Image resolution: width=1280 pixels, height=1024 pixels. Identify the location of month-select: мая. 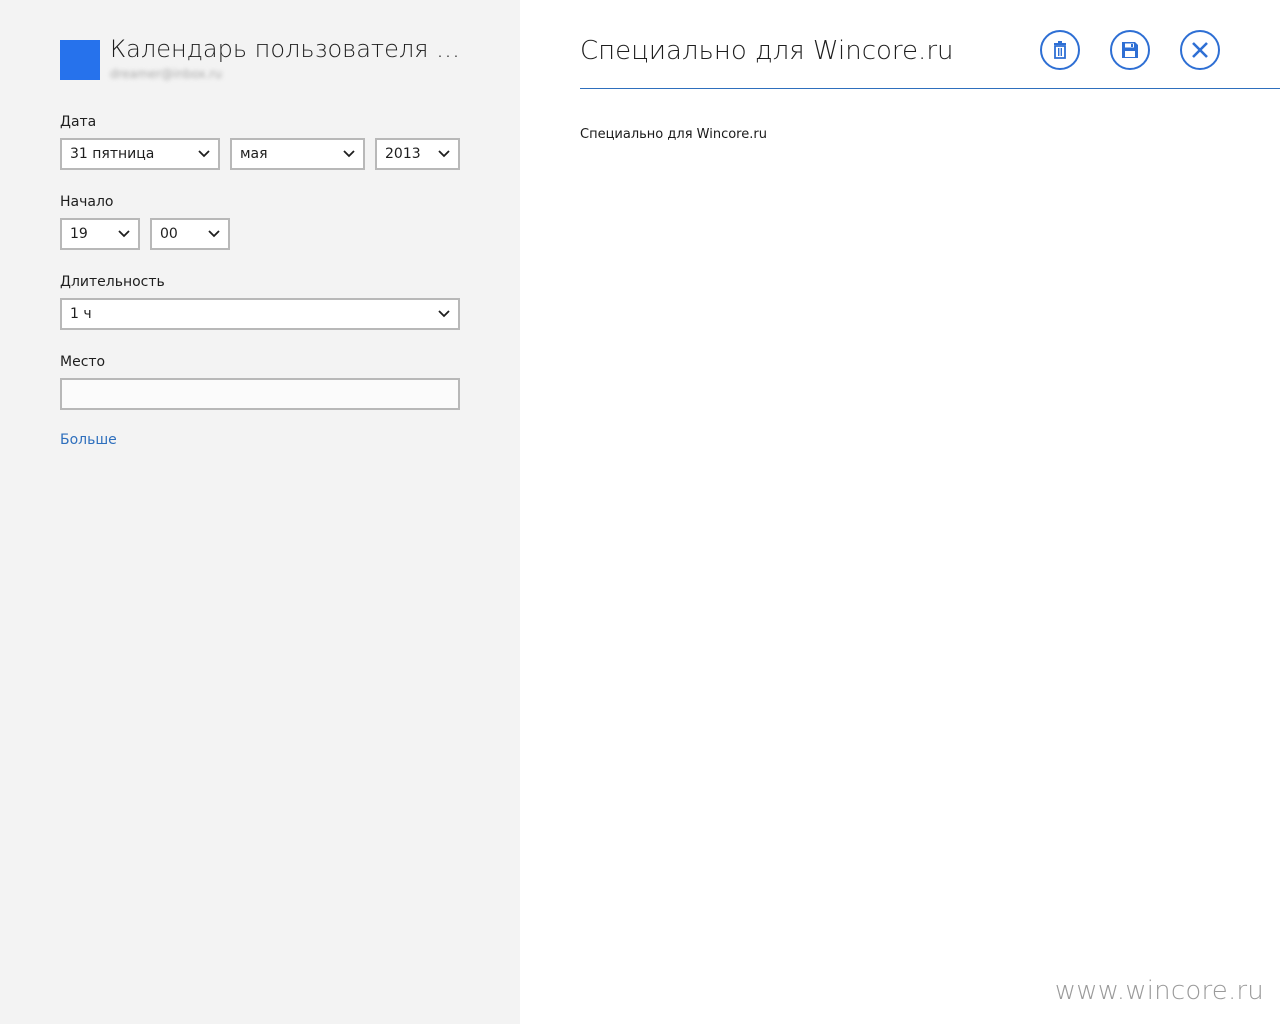
(297, 154).